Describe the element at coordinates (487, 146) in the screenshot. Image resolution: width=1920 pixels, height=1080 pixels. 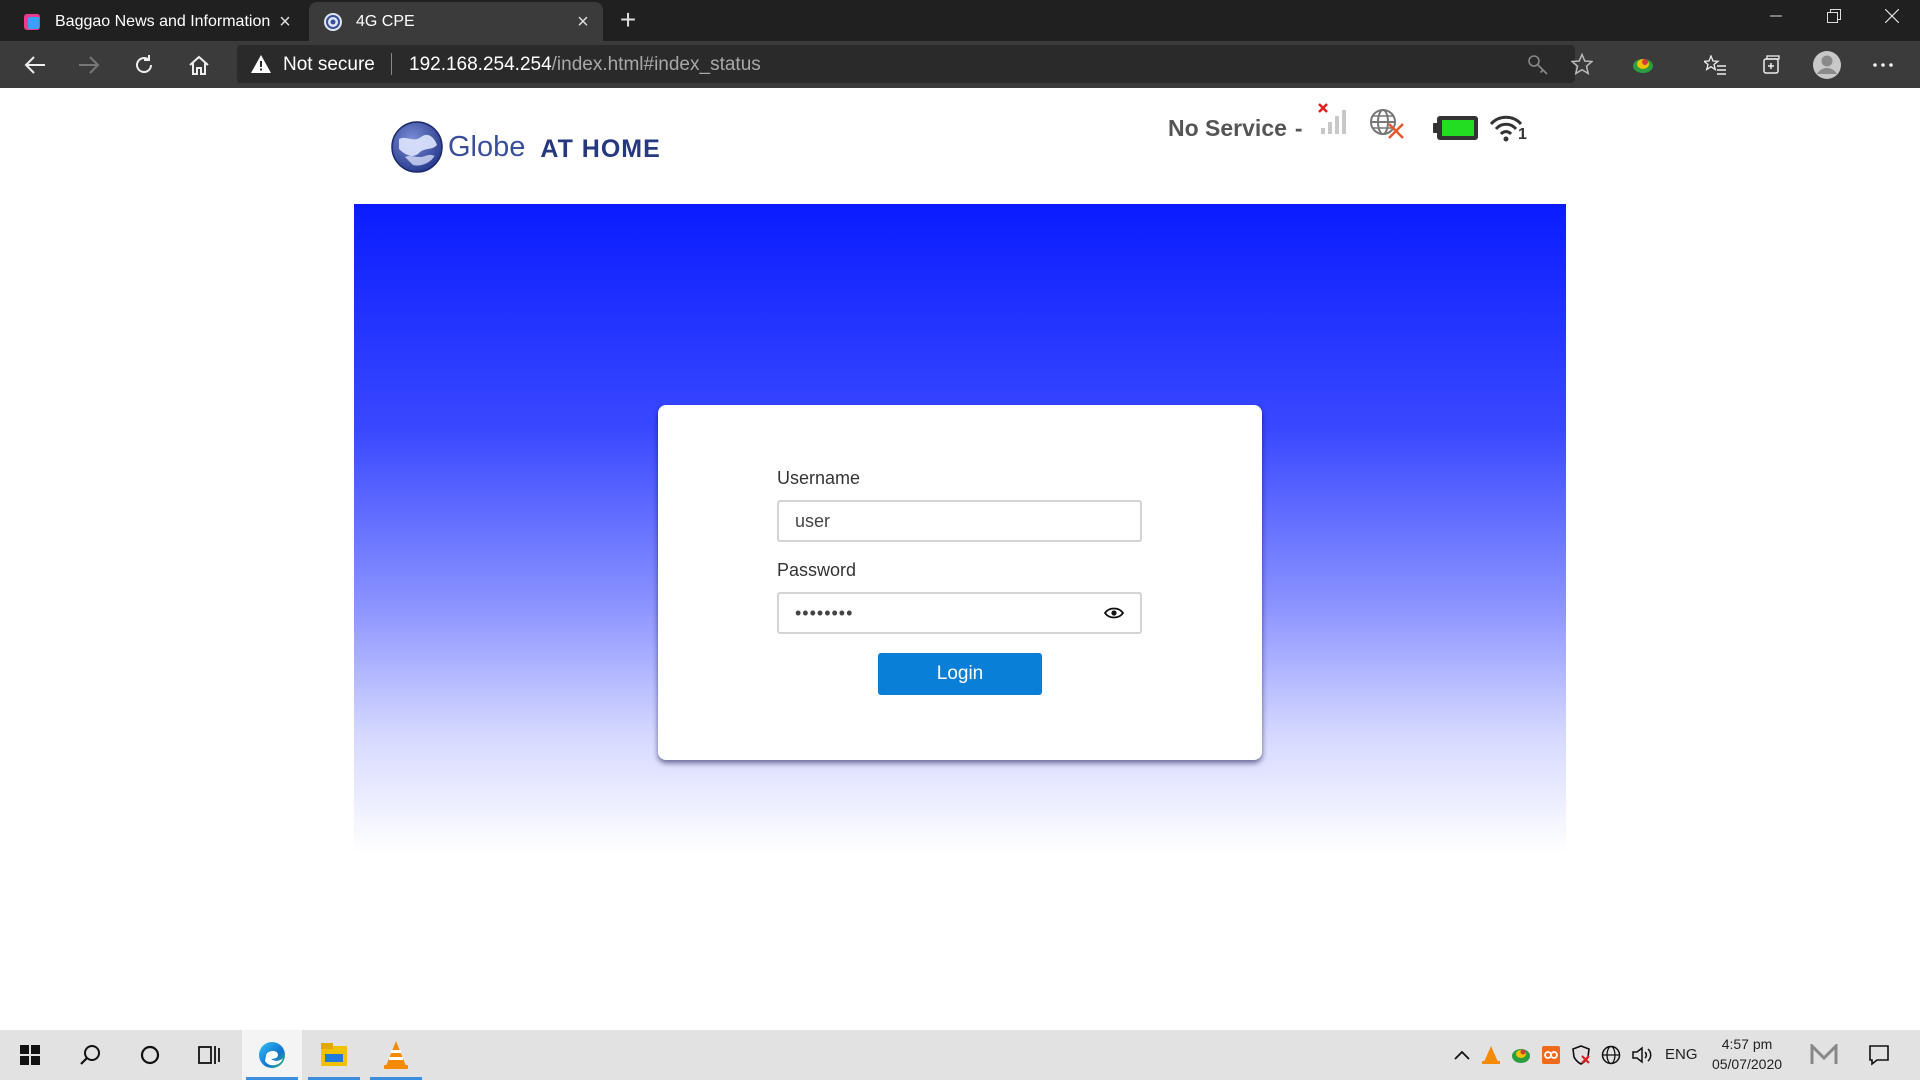
I see `logo-brand-text: Globe` at that location.